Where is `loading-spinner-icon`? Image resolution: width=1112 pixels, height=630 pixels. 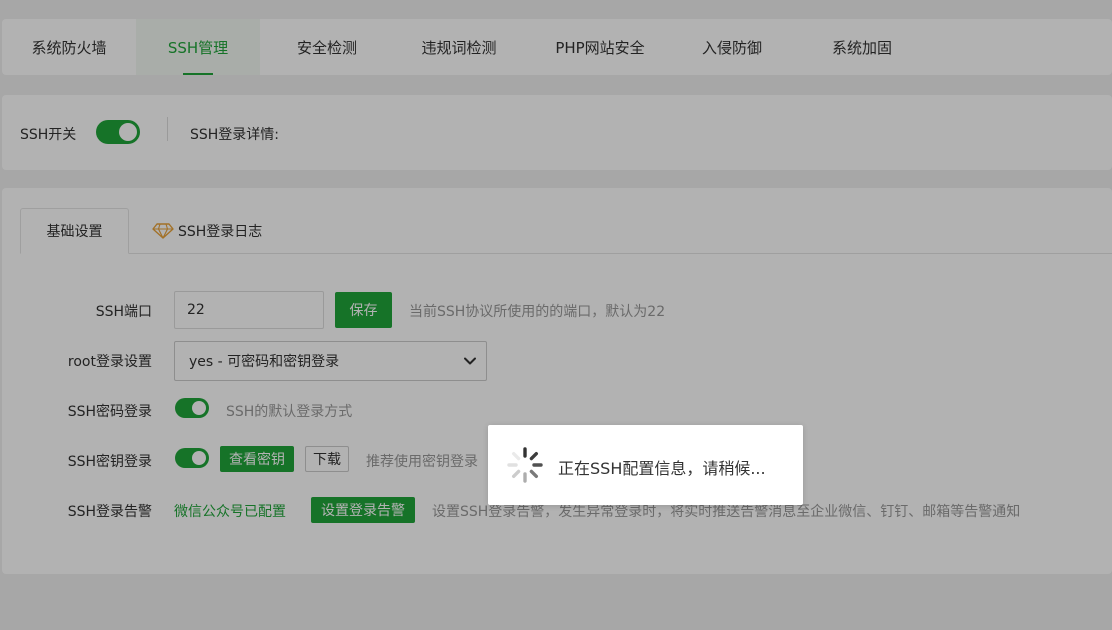 loading-spinner-icon is located at coordinates (525, 465).